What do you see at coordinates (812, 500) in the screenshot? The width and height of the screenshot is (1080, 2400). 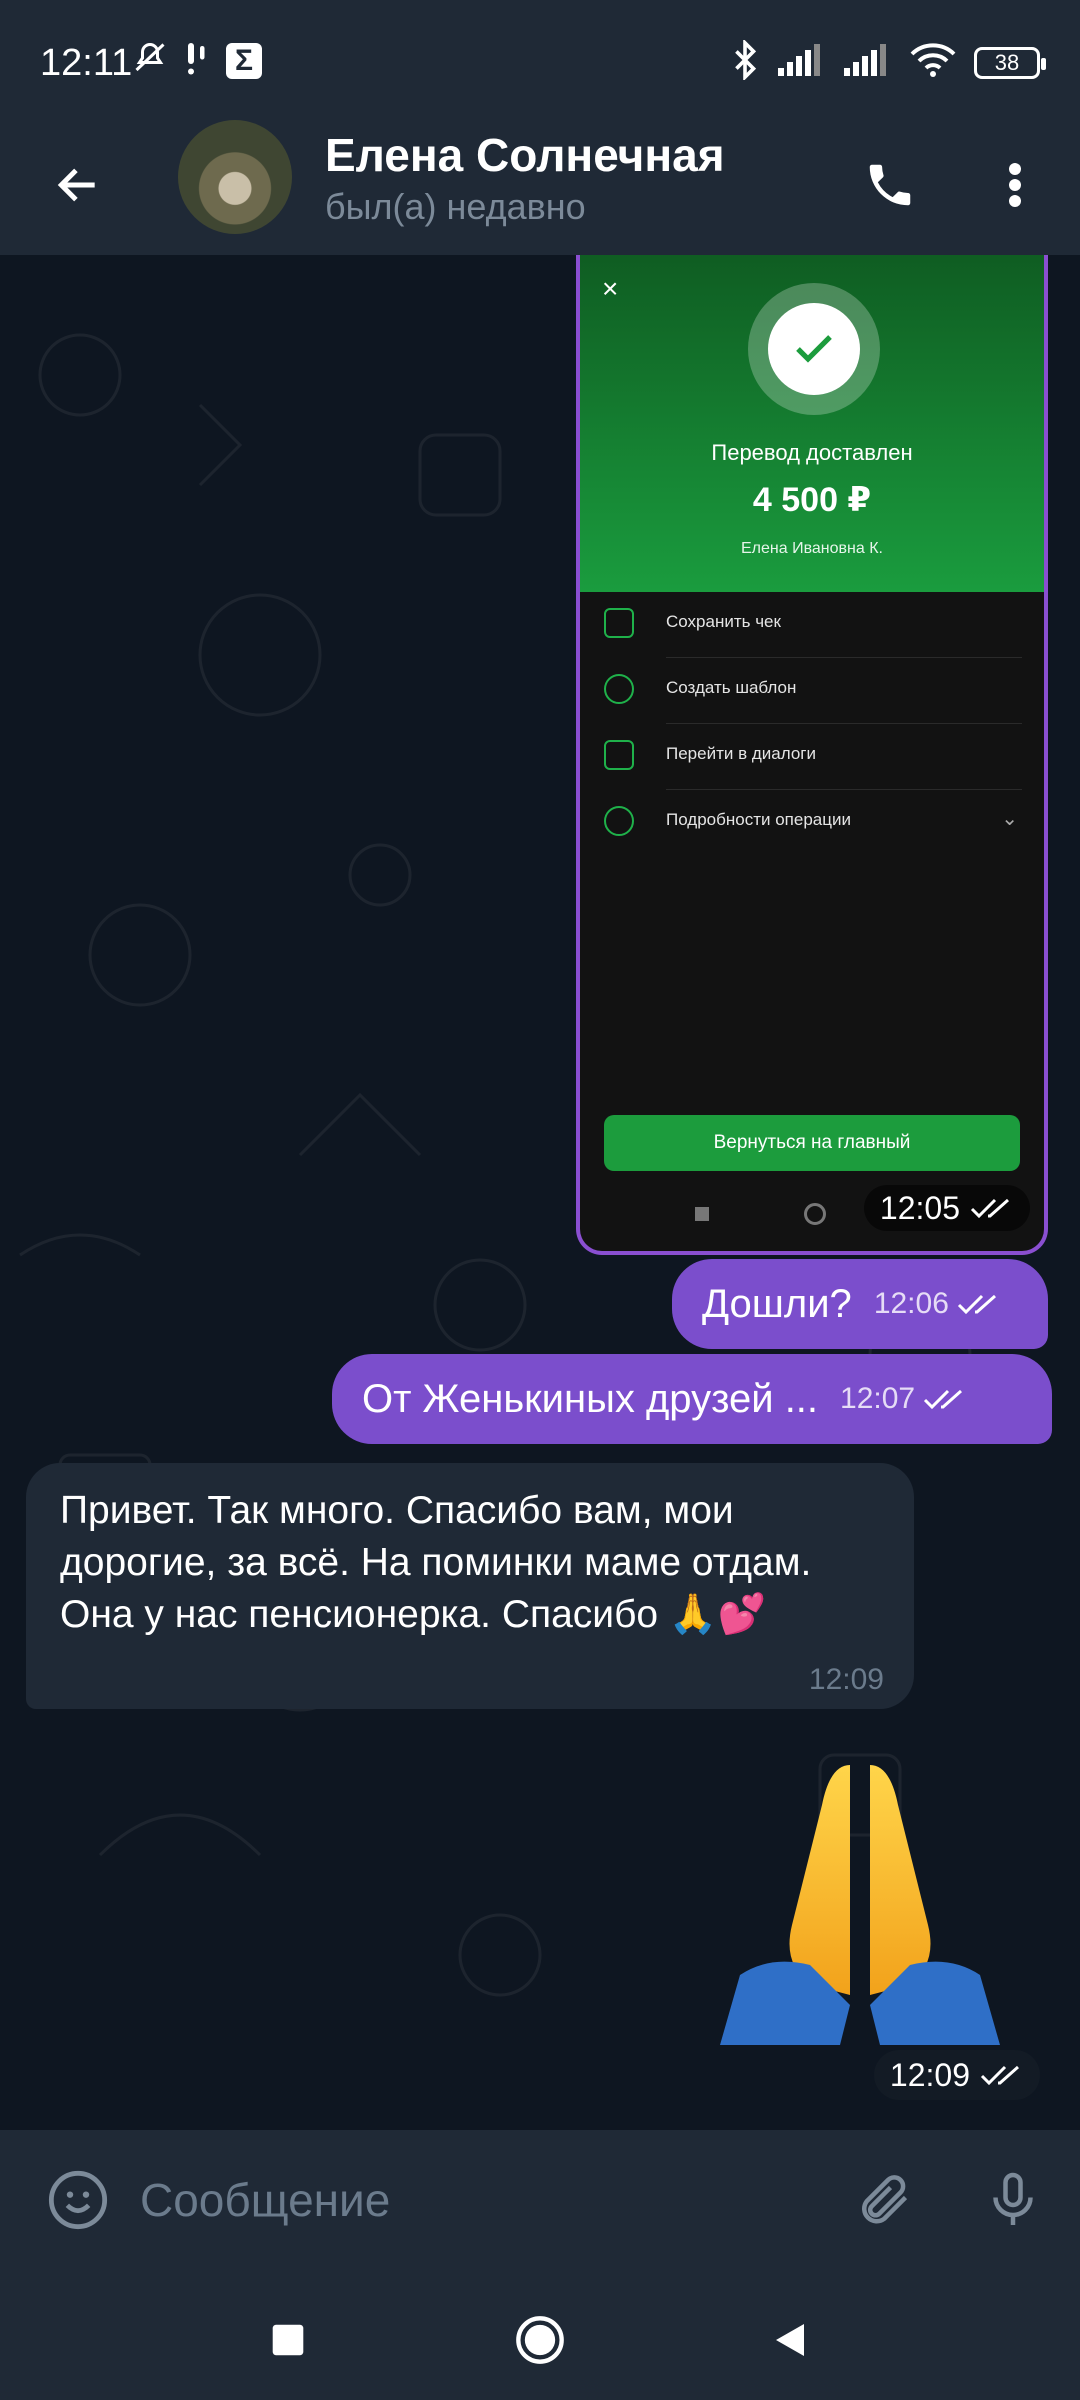 I see `transfer-amount: 4 500 ₽` at bounding box center [812, 500].